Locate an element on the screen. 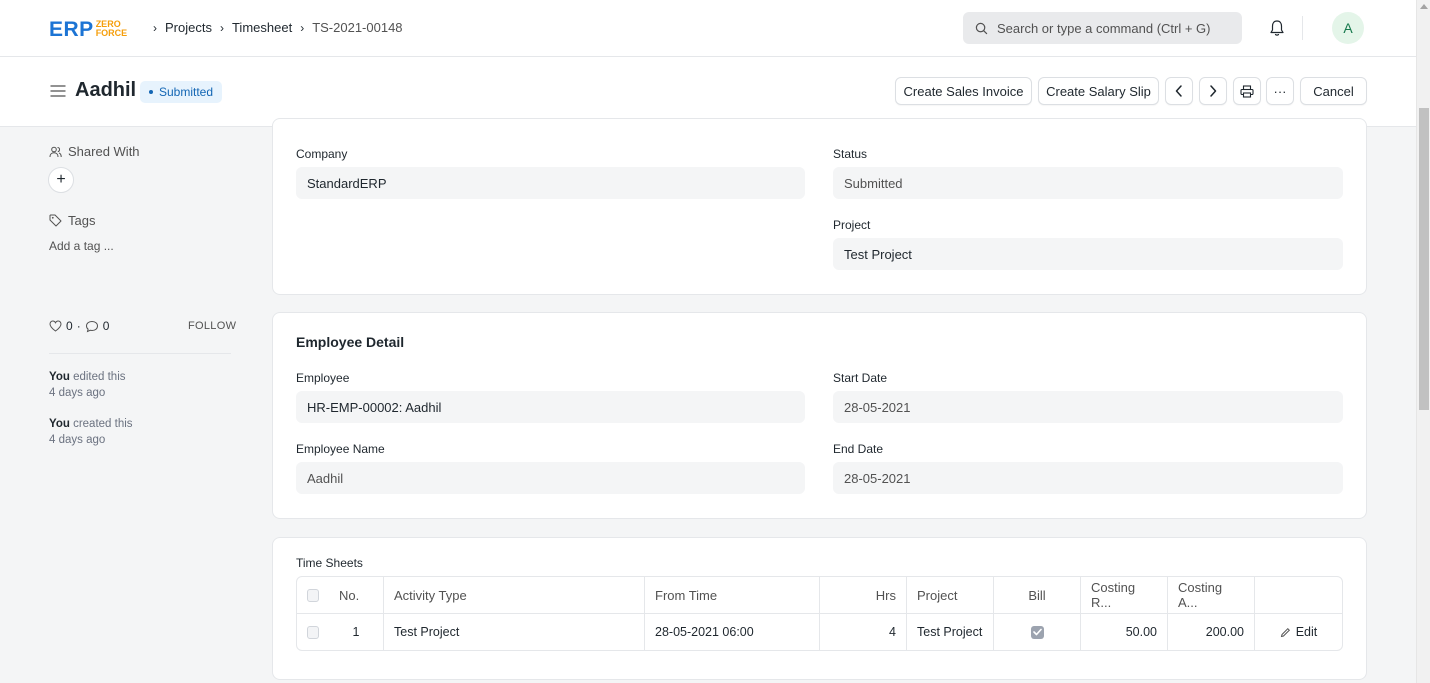  end-date-field: 28-05-2021 is located at coordinates (1088, 478).